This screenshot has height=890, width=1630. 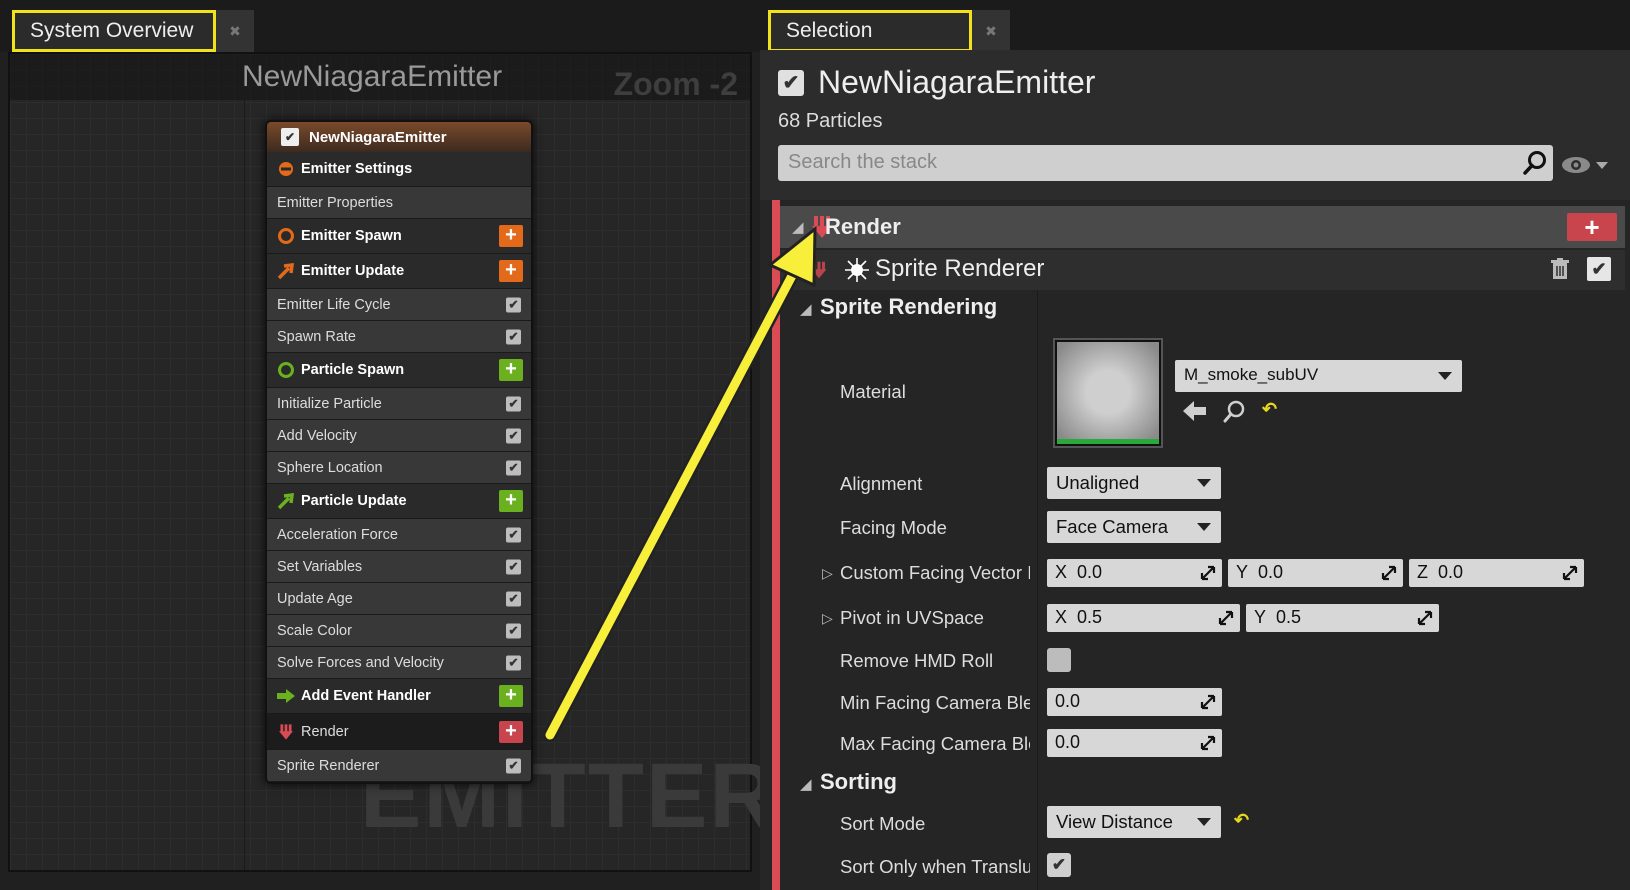 I want to click on use-selected-arrow-icon, so click(x=1195, y=411).